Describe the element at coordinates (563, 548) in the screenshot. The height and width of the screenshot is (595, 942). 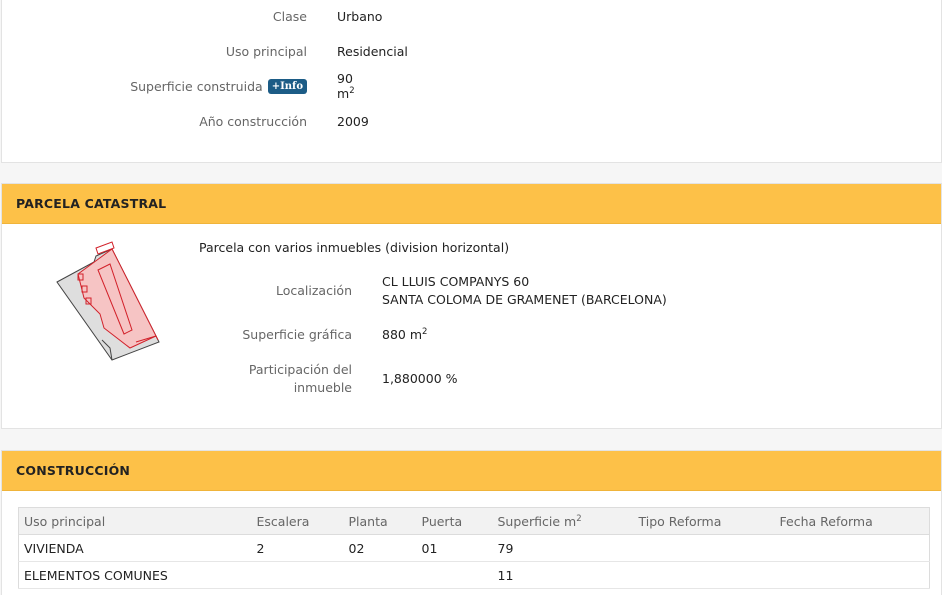
I see `cell-superficie: 79` at that location.